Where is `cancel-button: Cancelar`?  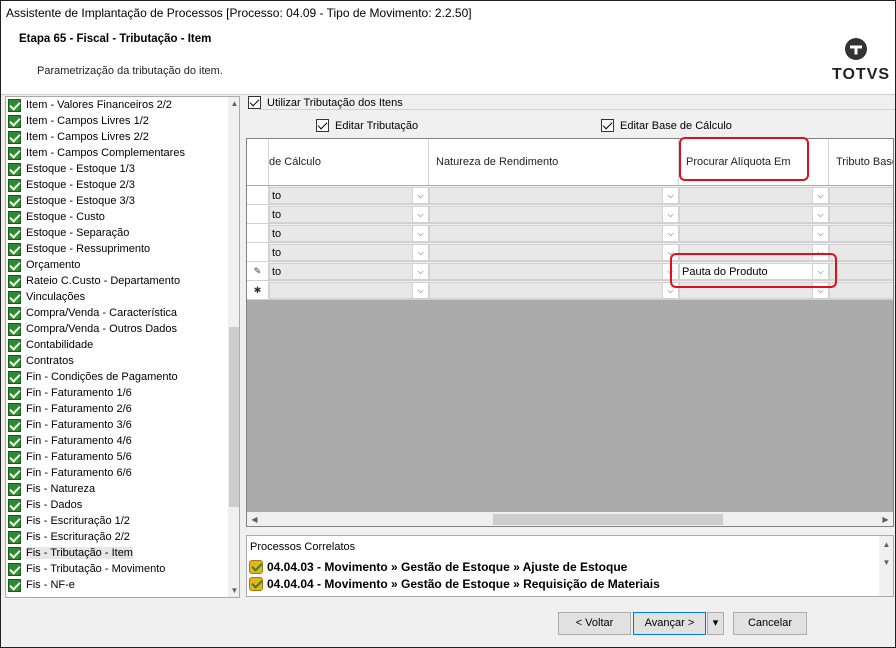
cancel-button: Cancelar is located at coordinates (770, 623).